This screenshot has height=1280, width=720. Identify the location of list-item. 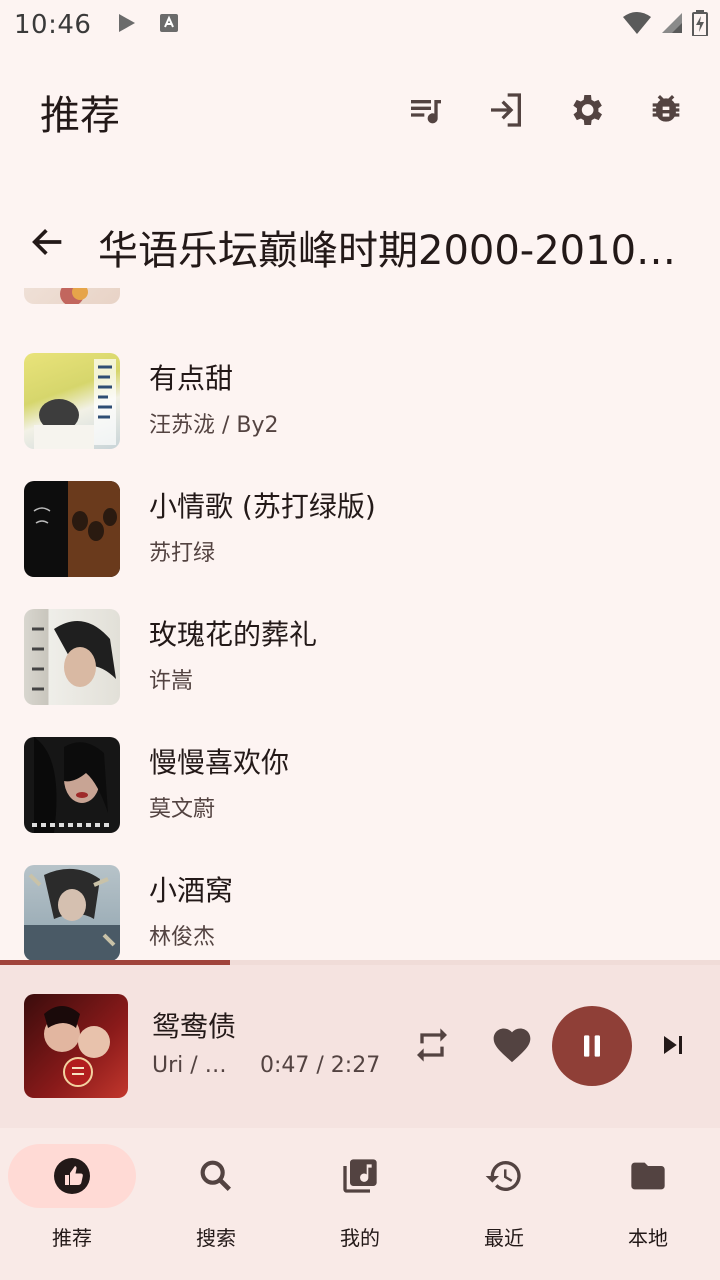
(360, 312).